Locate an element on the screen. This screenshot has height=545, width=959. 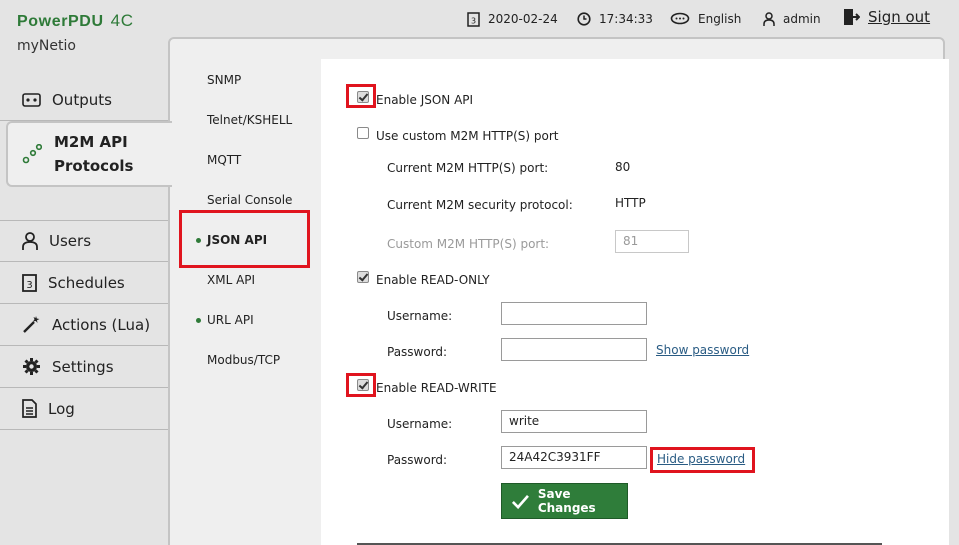
nav-item-users: Users is located at coordinates (85, 241).